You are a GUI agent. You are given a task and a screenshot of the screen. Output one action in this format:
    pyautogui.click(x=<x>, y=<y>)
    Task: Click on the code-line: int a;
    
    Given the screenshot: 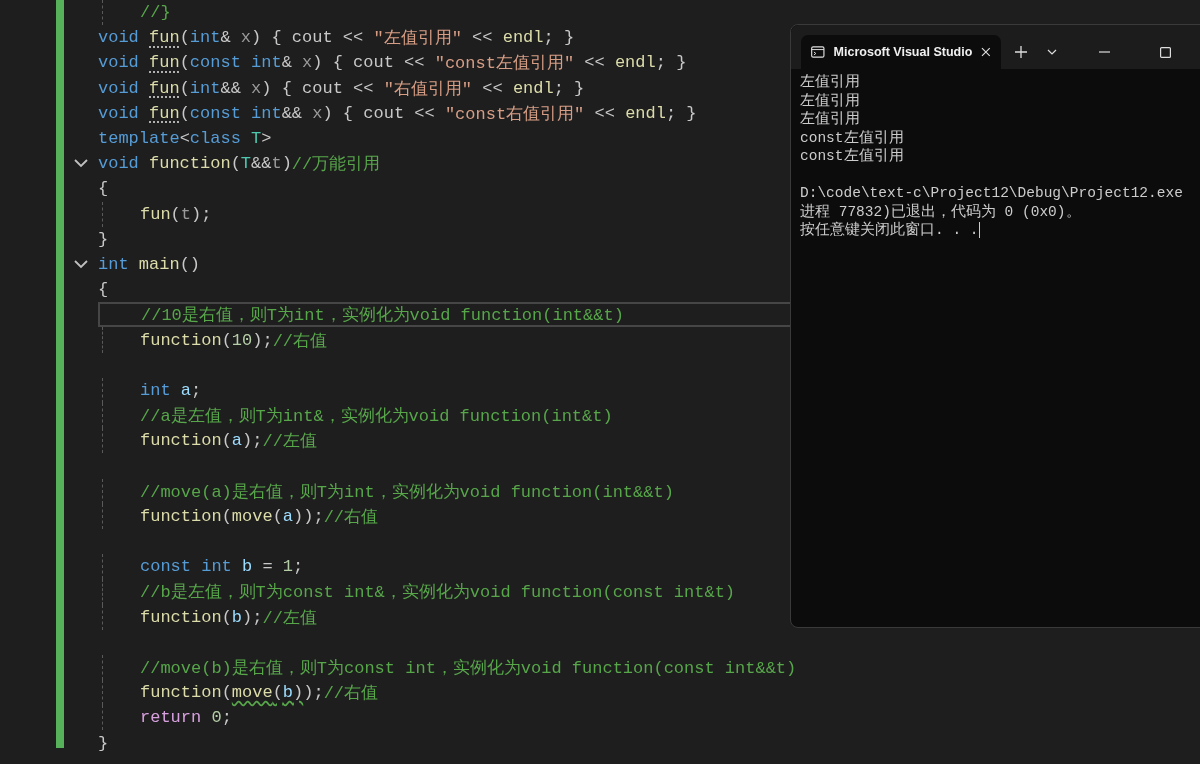 What is the action you would take?
    pyautogui.click(x=152, y=390)
    